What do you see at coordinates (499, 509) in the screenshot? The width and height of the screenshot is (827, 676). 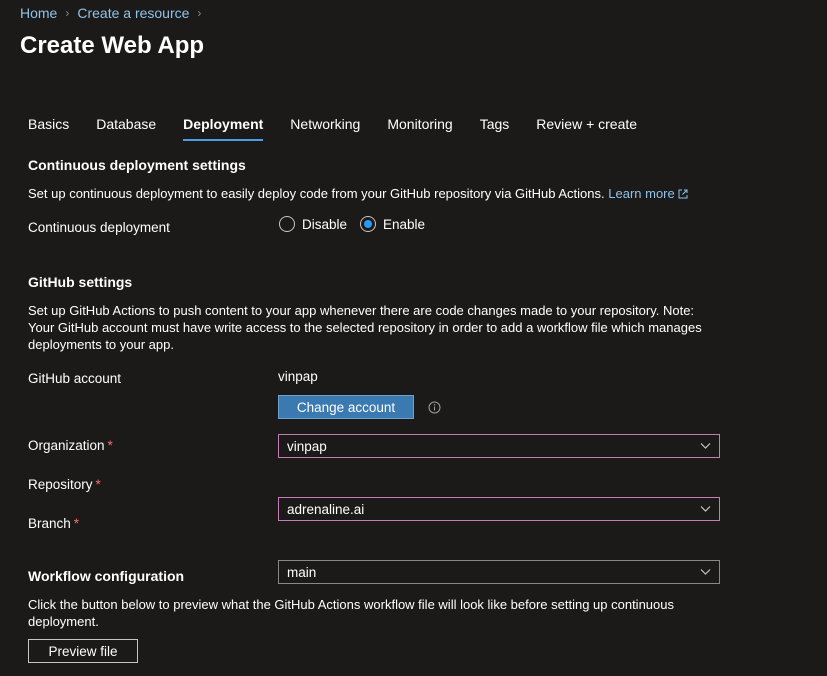 I see `repository-dropdown: adrenaline.ai` at bounding box center [499, 509].